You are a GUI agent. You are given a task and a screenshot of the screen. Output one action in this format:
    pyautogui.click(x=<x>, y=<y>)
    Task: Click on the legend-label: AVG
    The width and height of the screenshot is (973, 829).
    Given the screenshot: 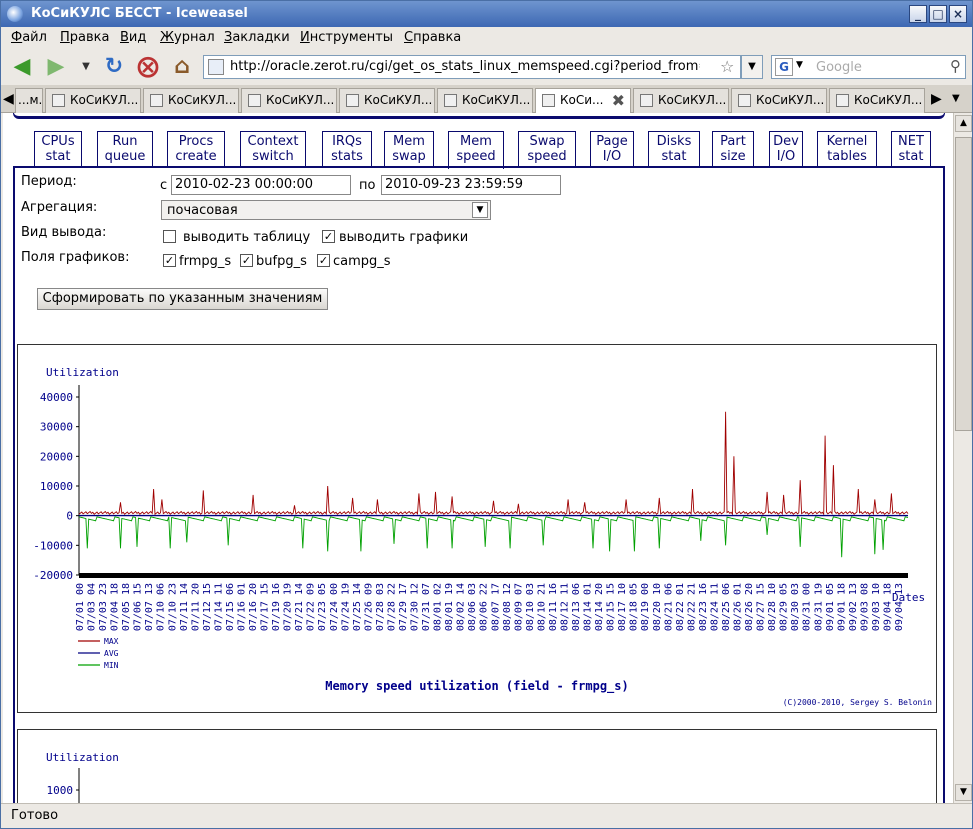 What is the action you would take?
    pyautogui.click(x=111, y=653)
    